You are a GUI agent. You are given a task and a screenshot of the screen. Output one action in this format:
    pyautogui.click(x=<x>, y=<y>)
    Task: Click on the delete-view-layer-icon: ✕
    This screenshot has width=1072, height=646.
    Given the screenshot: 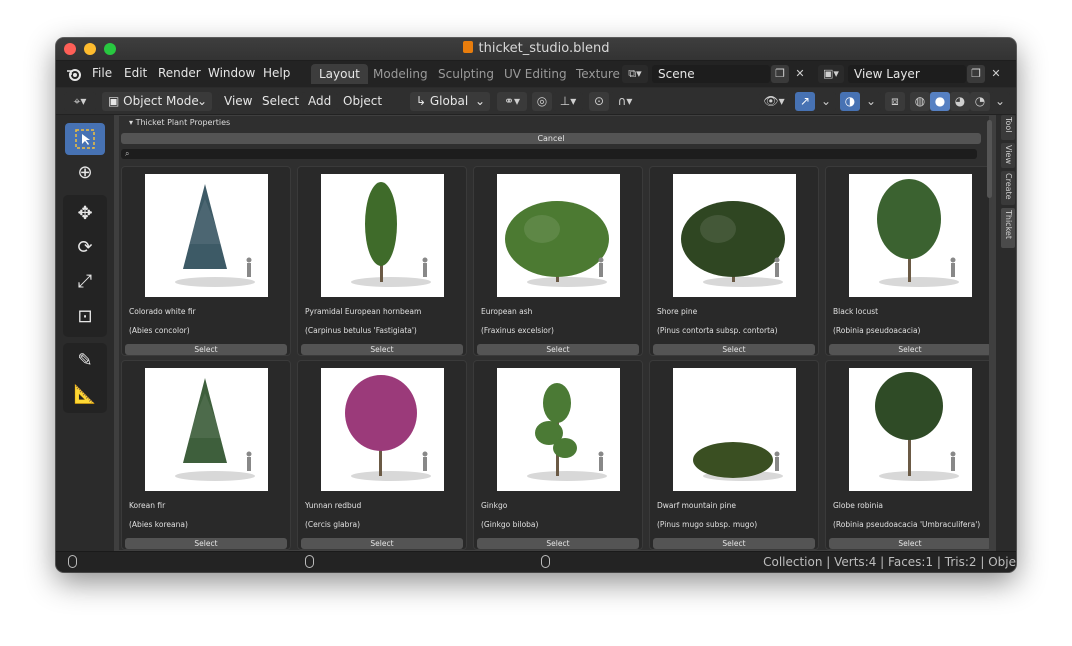 What is the action you would take?
    pyautogui.click(x=996, y=74)
    